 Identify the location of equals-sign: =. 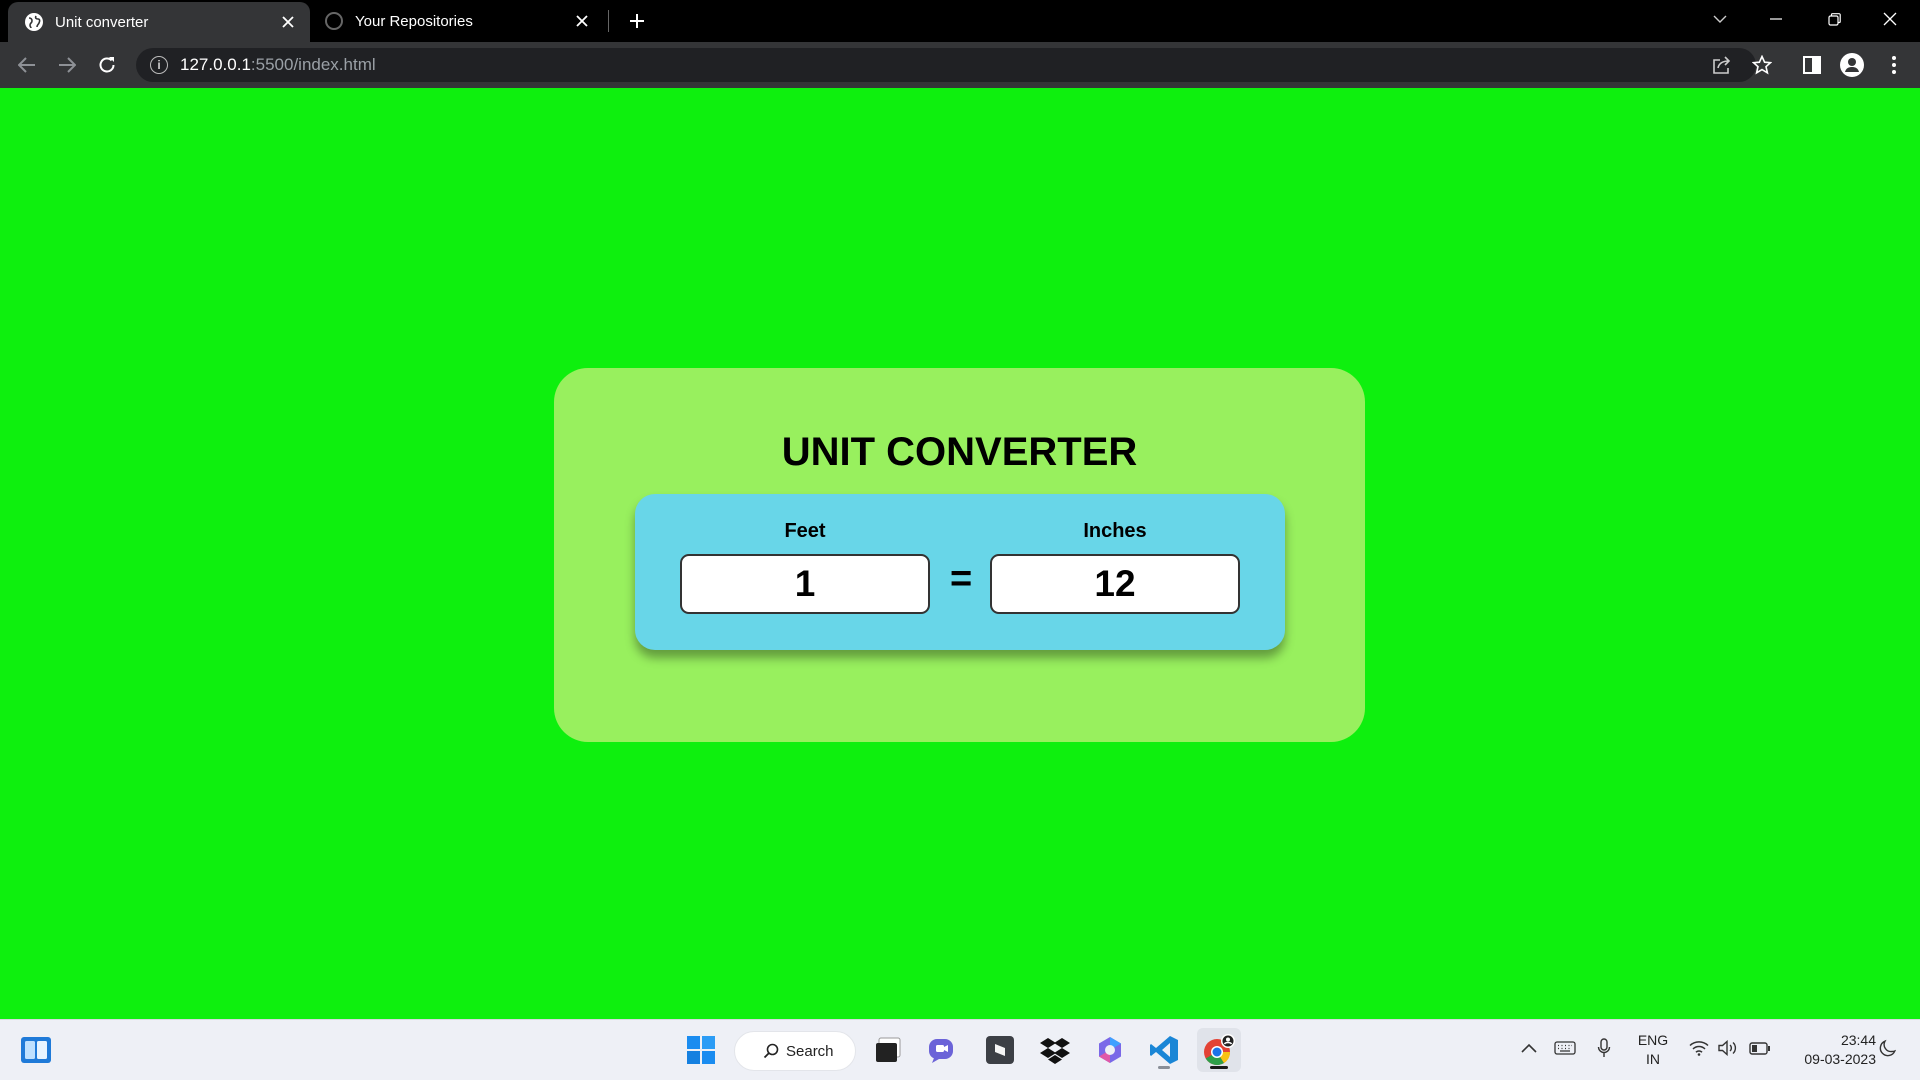
(961, 579).